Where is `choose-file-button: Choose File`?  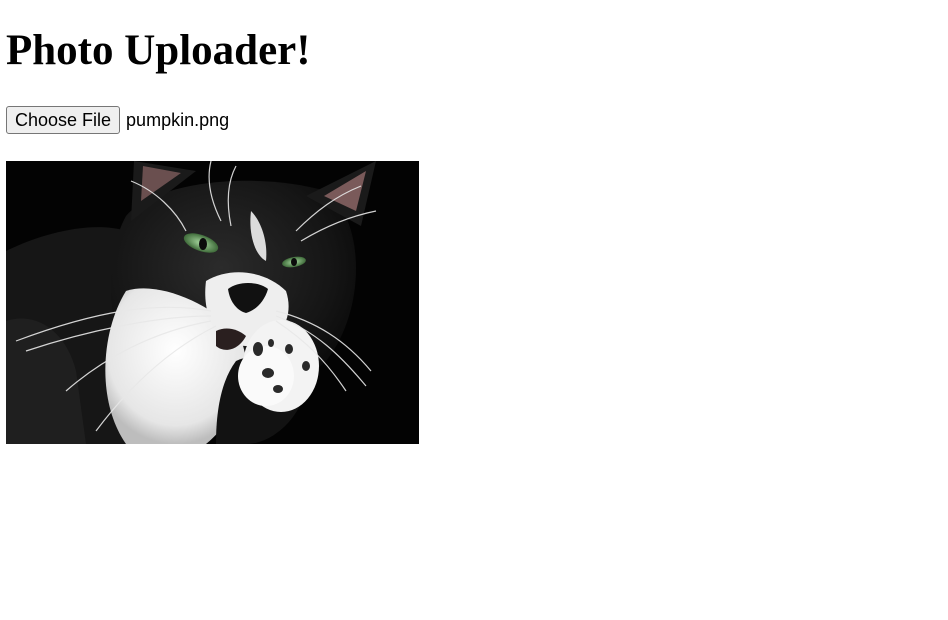
choose-file-button: Choose File is located at coordinates (63, 120).